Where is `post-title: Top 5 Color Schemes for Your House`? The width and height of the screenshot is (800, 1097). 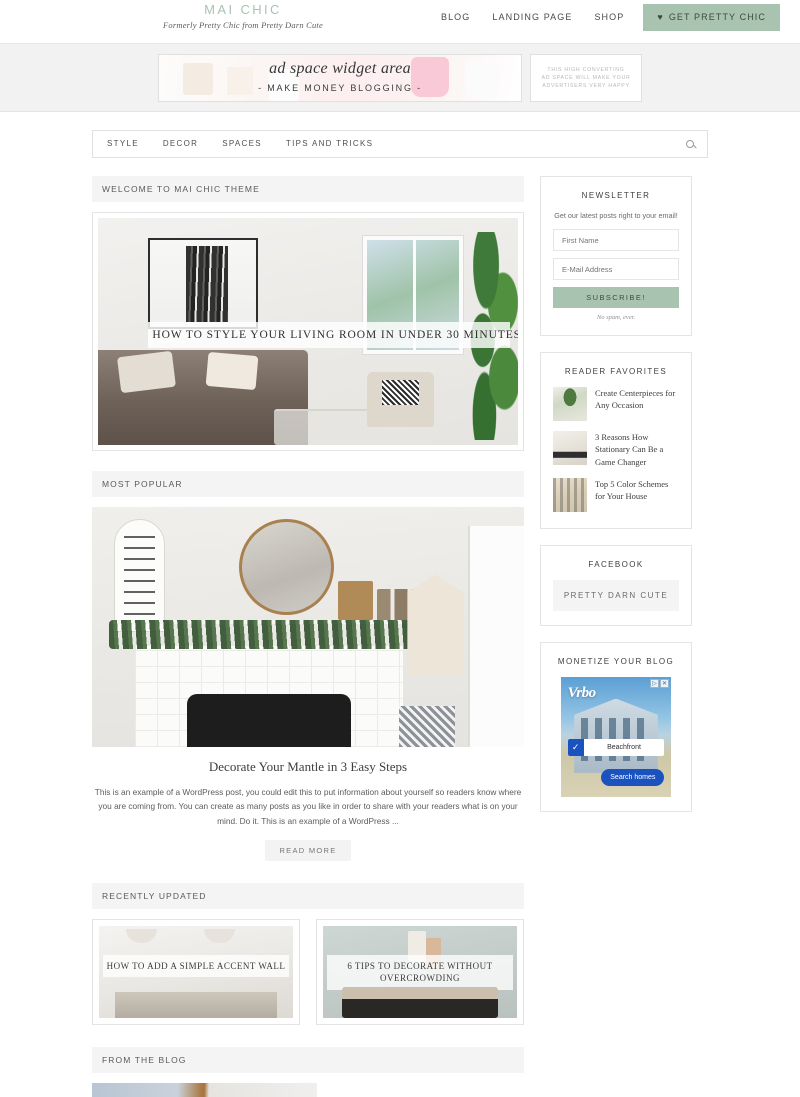 post-title: Top 5 Color Schemes for Your House is located at coordinates (632, 490).